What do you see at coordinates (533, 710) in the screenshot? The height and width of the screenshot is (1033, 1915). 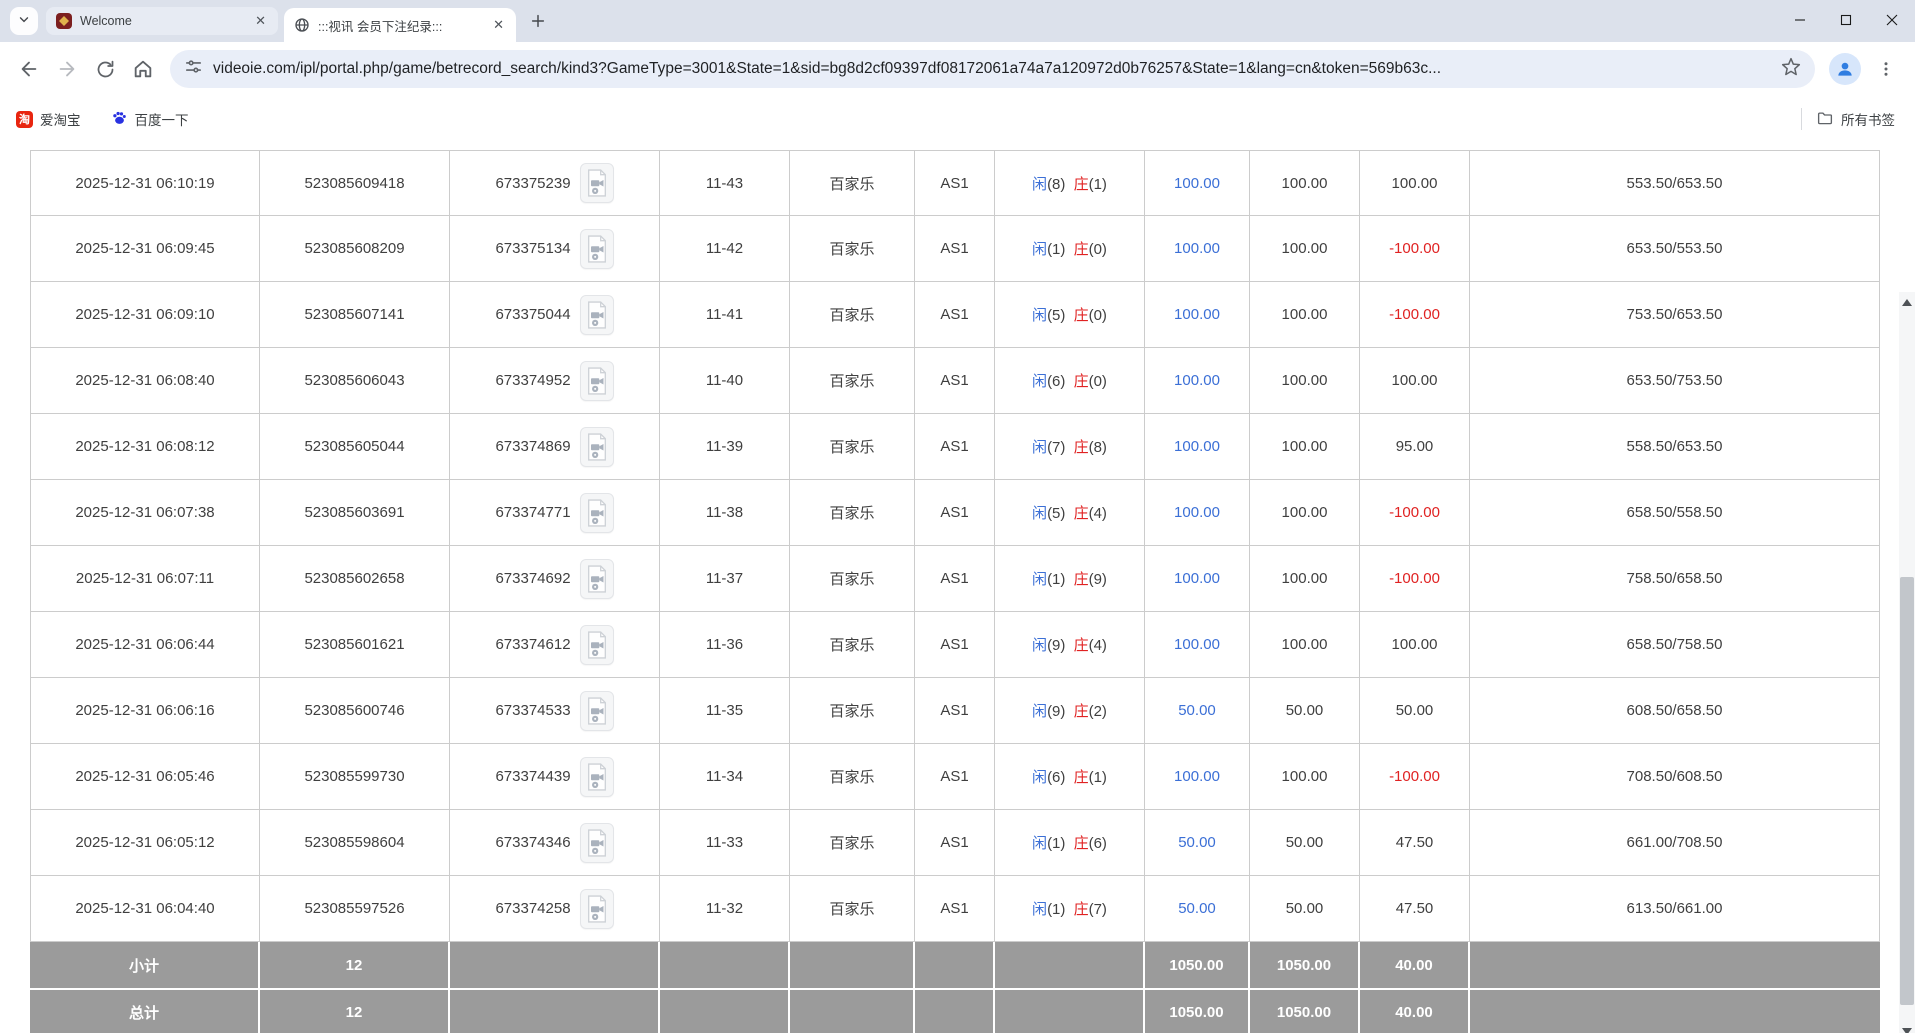 I see `game-id-text: 673374533` at bounding box center [533, 710].